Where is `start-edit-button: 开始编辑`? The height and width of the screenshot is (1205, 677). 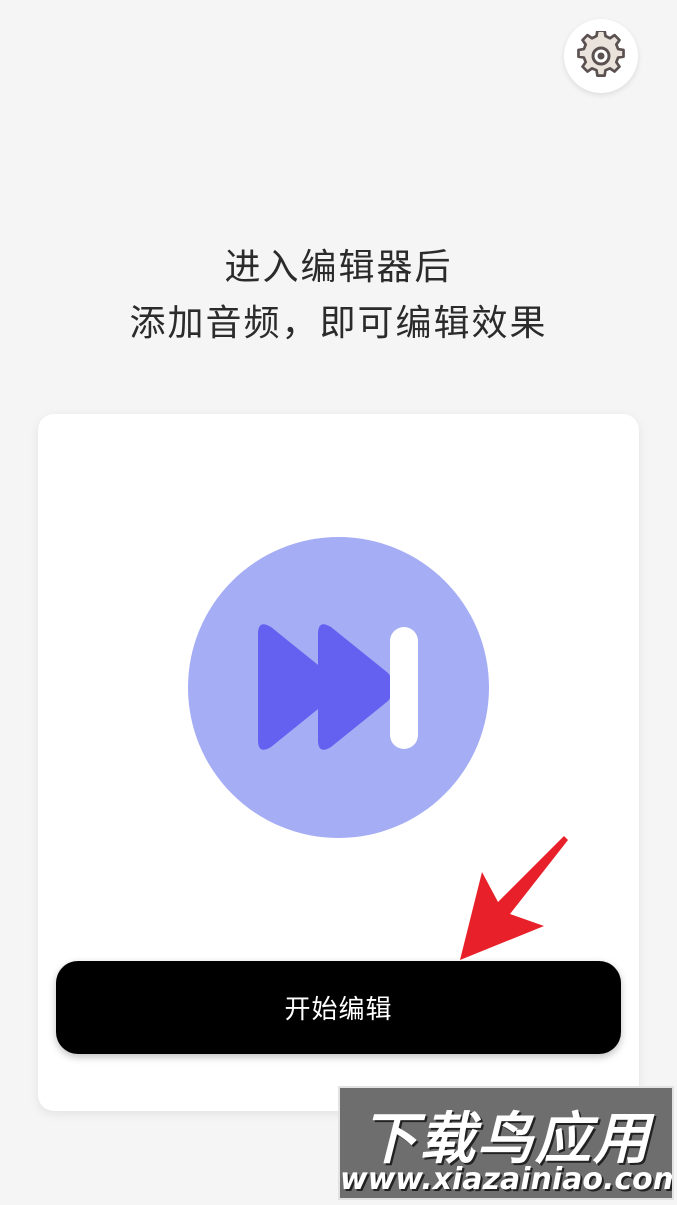
start-edit-button: 开始编辑 is located at coordinates (338, 1007).